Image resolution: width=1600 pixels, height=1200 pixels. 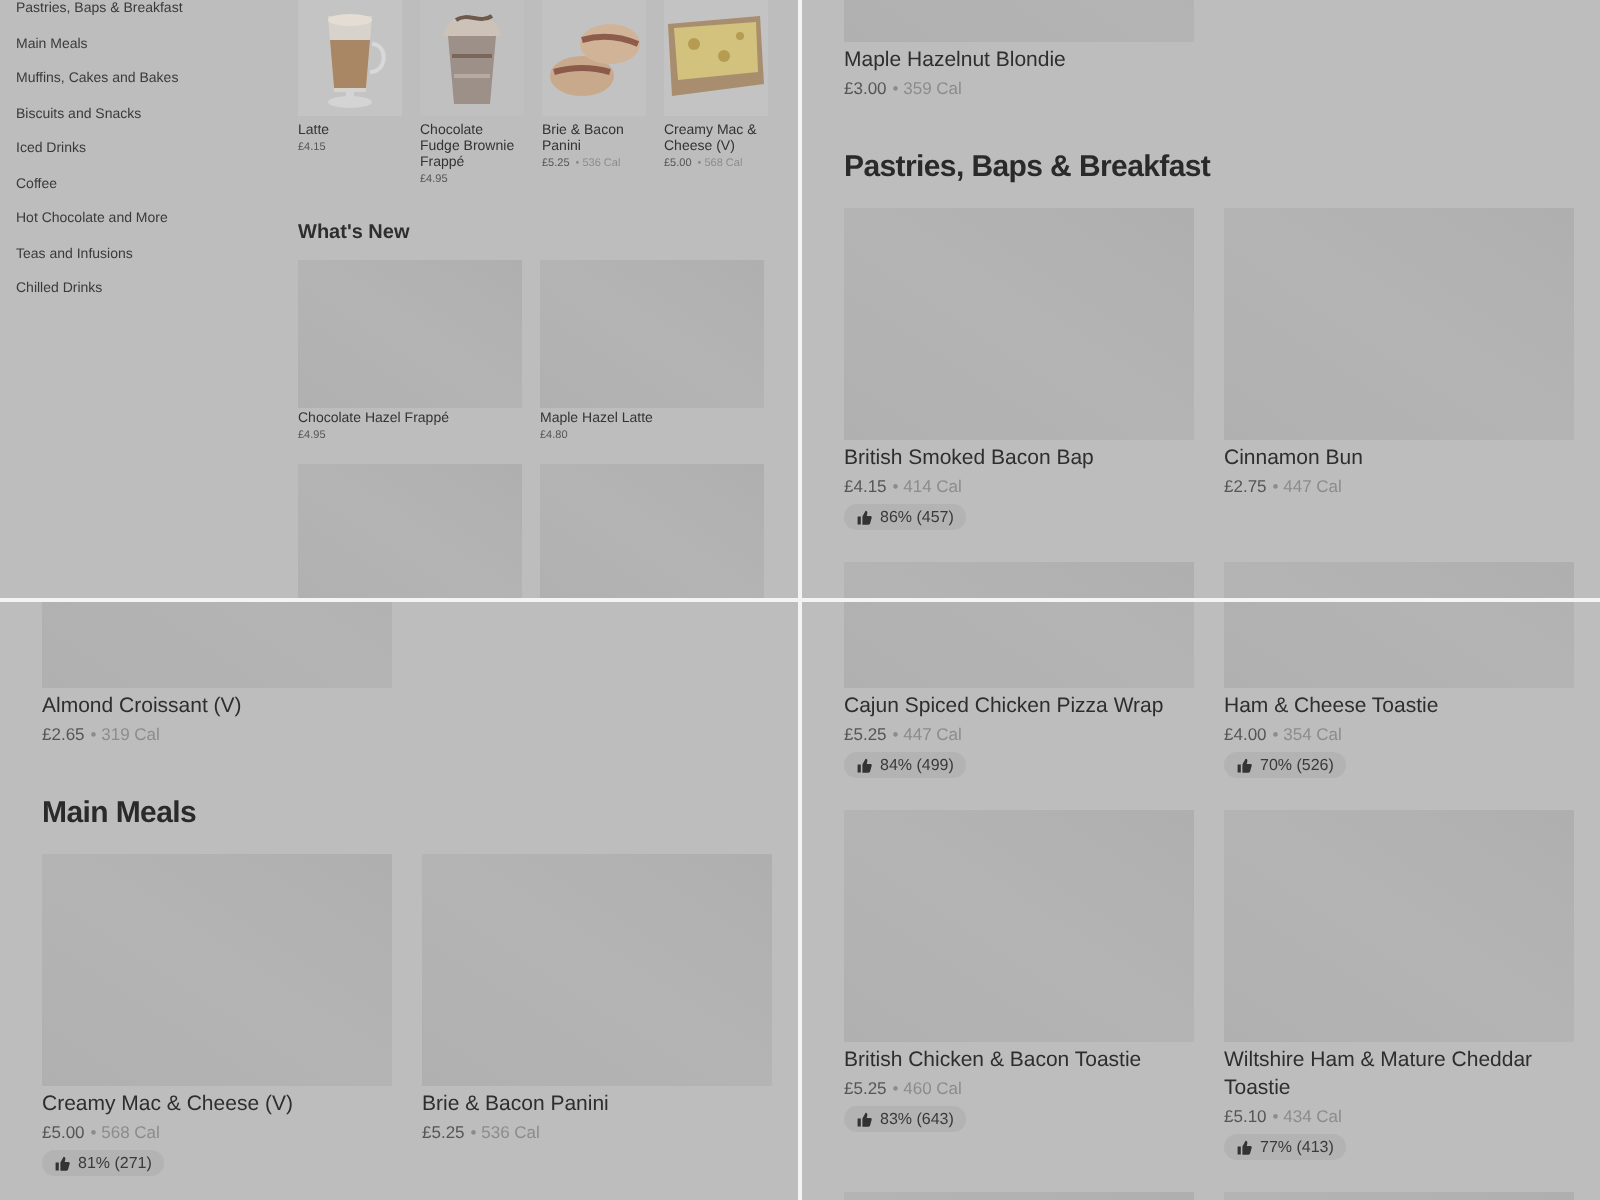 What do you see at coordinates (1245, 487) in the screenshot?
I see `item-price: £2.75` at bounding box center [1245, 487].